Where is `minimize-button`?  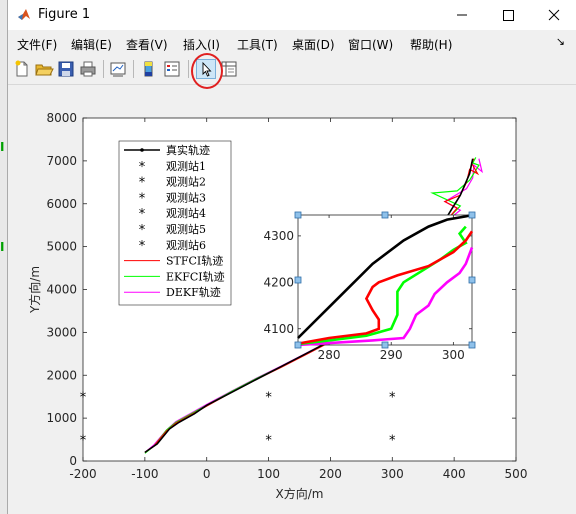
minimize-button is located at coordinates (462, 15).